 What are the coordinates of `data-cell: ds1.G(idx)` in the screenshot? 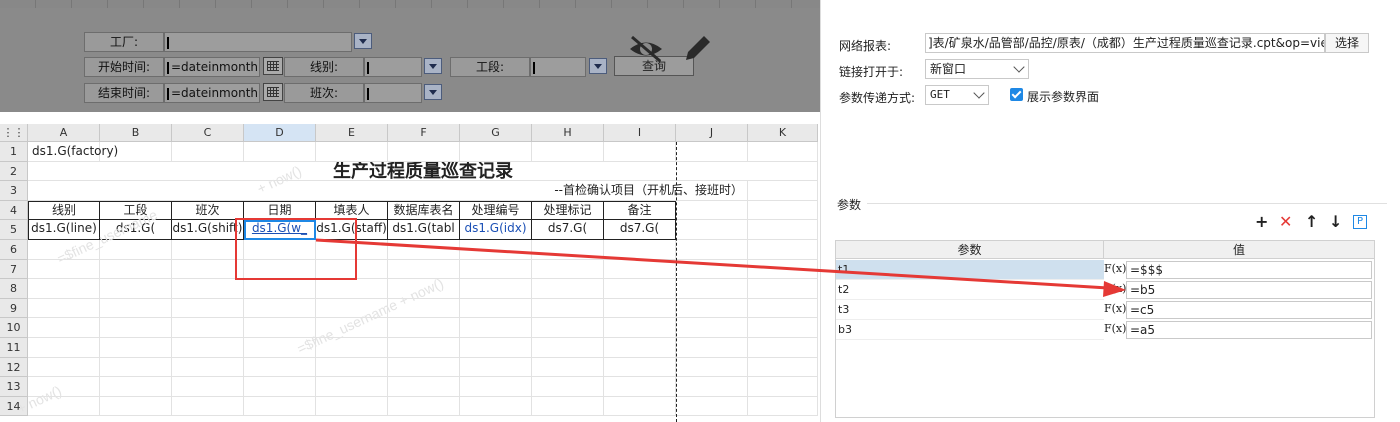 It's located at (496, 230).